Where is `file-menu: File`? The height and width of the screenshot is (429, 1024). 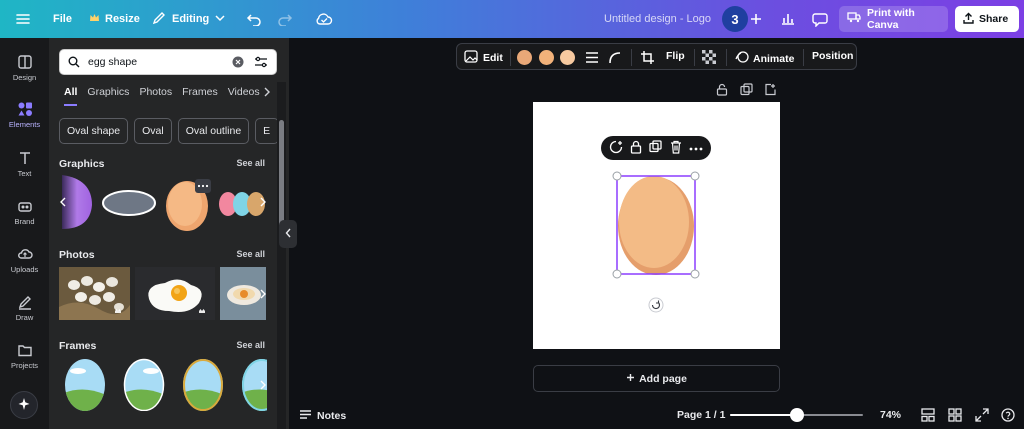 file-menu: File is located at coordinates (62, 19).